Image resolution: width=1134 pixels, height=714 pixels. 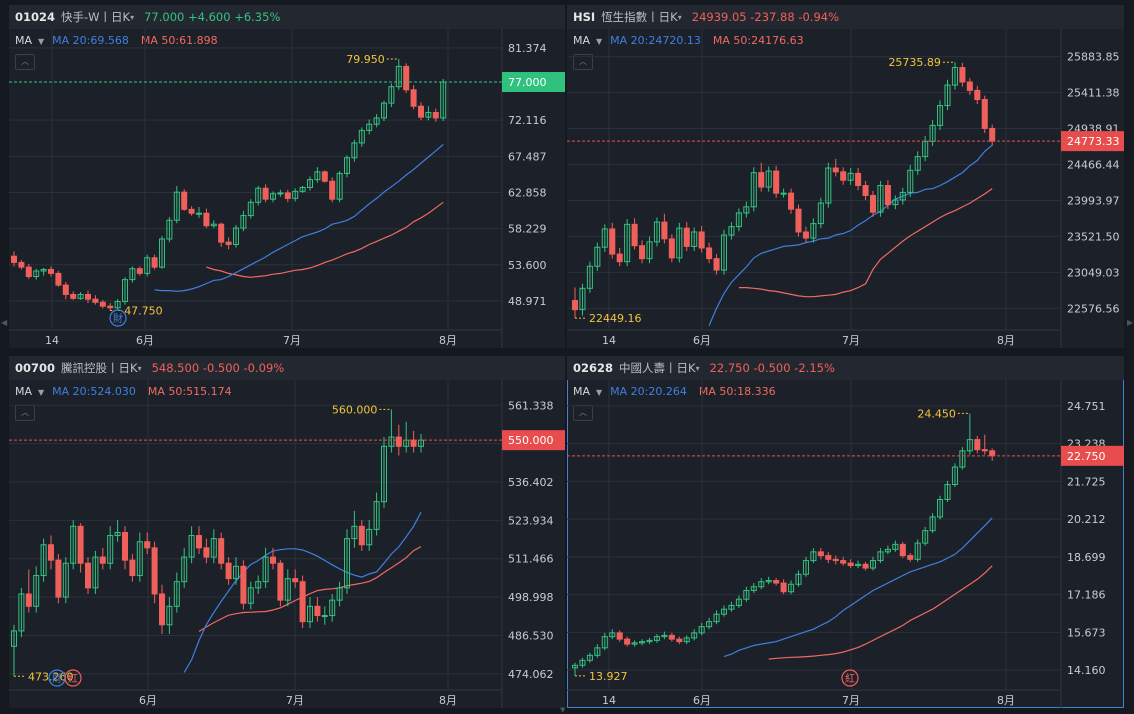 What do you see at coordinates (1086, 519) in the screenshot?
I see `y-tick-label: 20.212` at bounding box center [1086, 519].